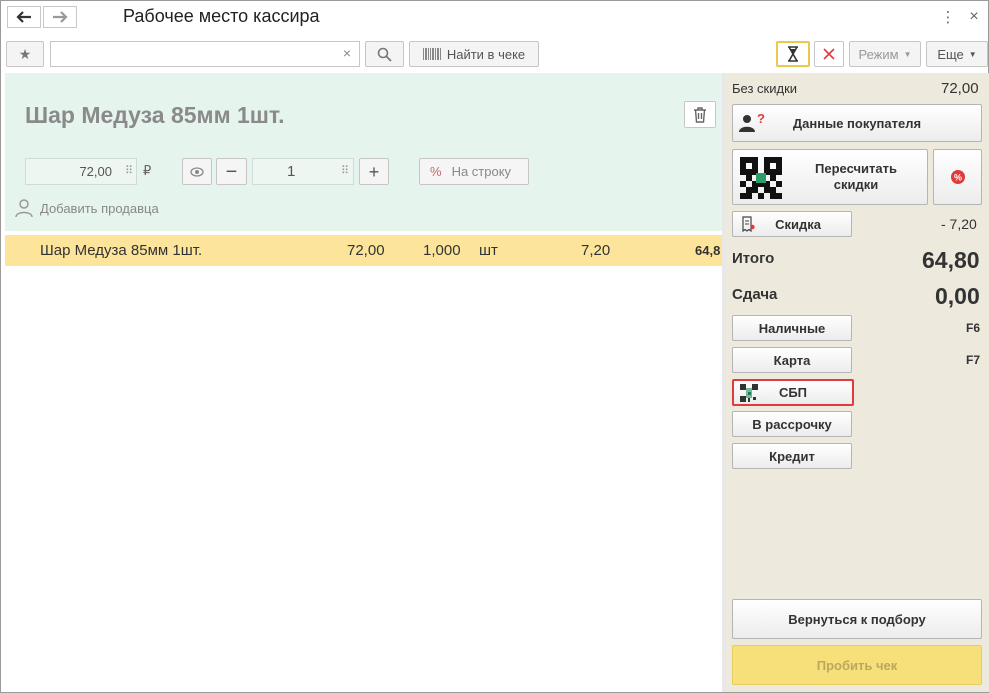 The image size is (989, 693). What do you see at coordinates (442, 250) in the screenshot?
I see `row-qty: 1,000` at bounding box center [442, 250].